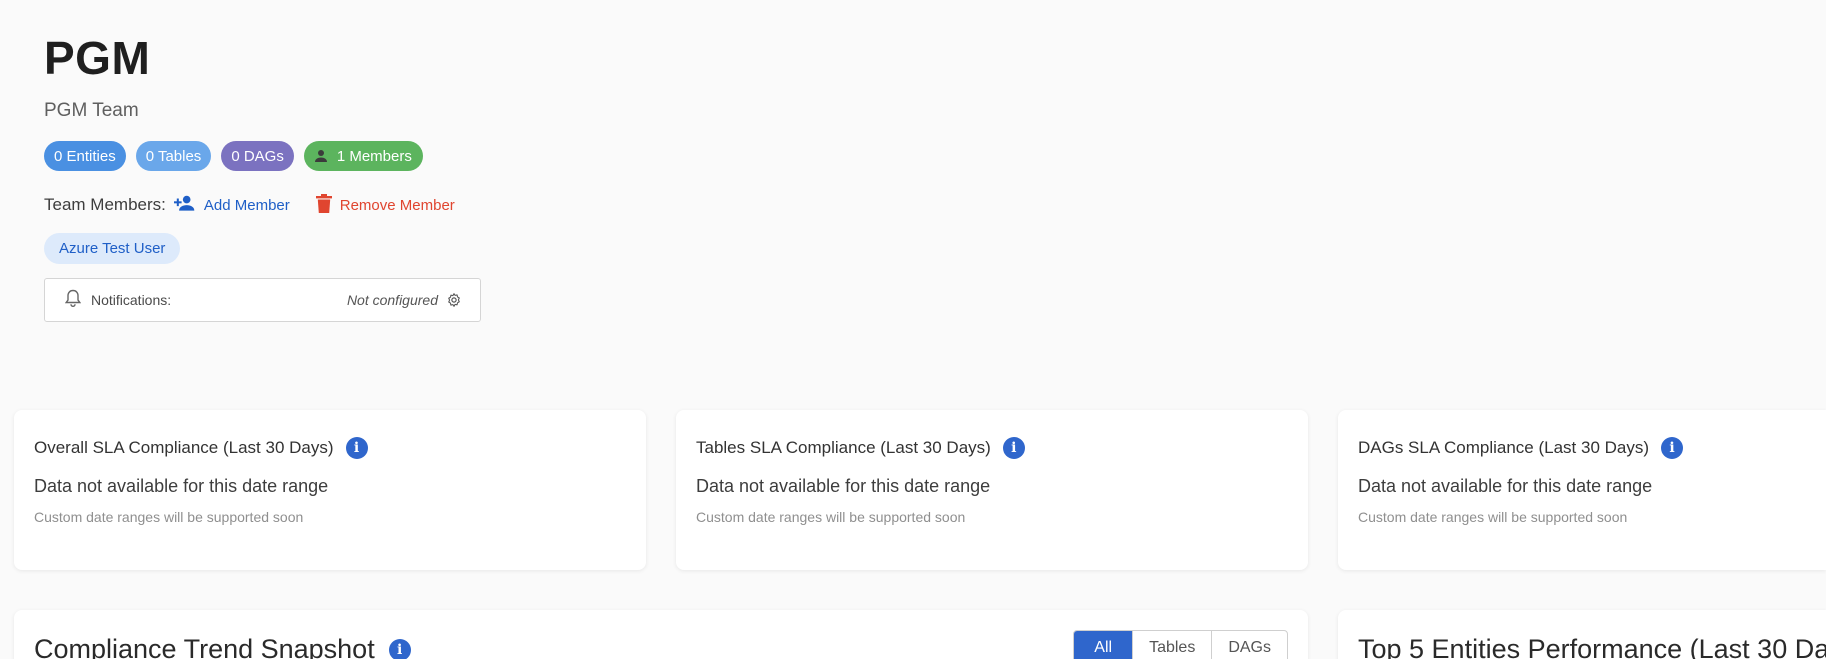 Image resolution: width=1826 pixels, height=659 pixels. What do you see at coordinates (262, 300) in the screenshot?
I see `notifications-box: Notifications: Not configured` at bounding box center [262, 300].